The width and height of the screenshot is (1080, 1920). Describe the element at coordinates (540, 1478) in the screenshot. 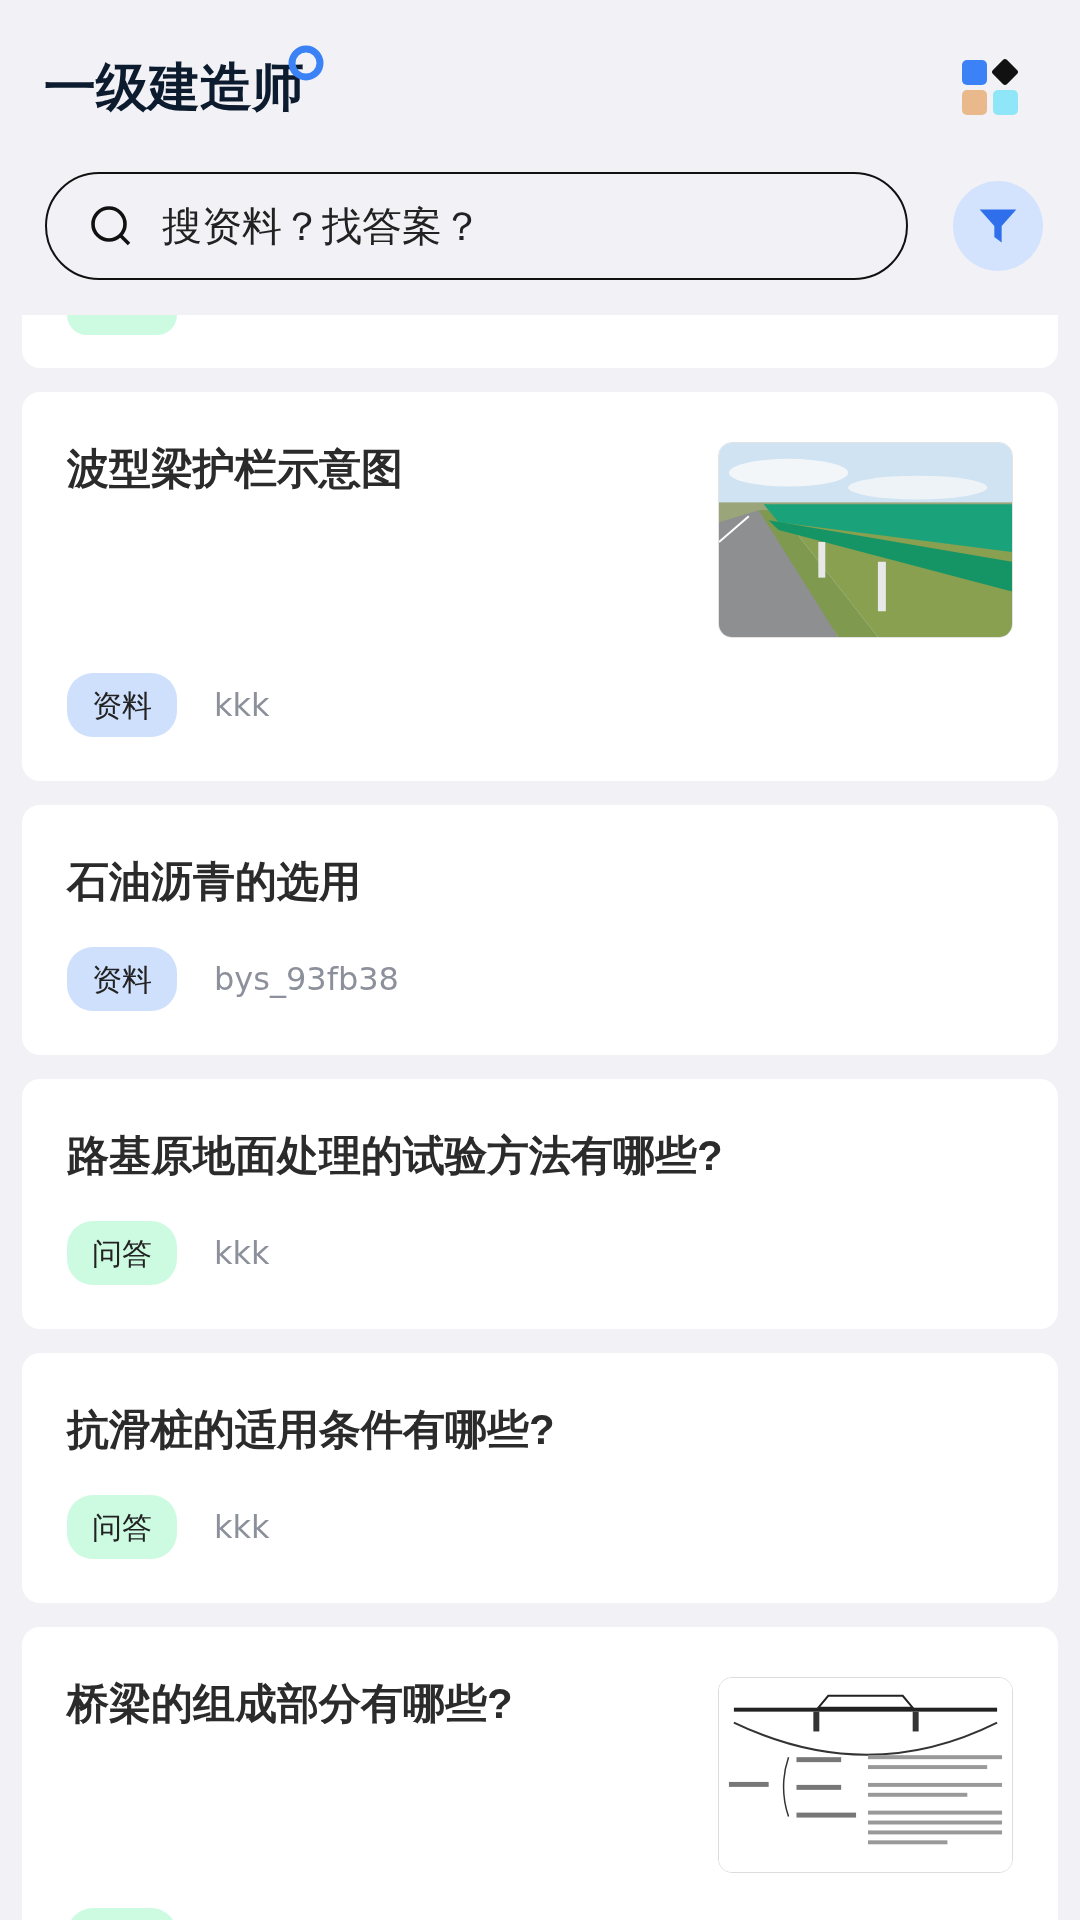

I see `list-card: 抗滑桩的适用条件有哪些? 问答 kkk` at that location.